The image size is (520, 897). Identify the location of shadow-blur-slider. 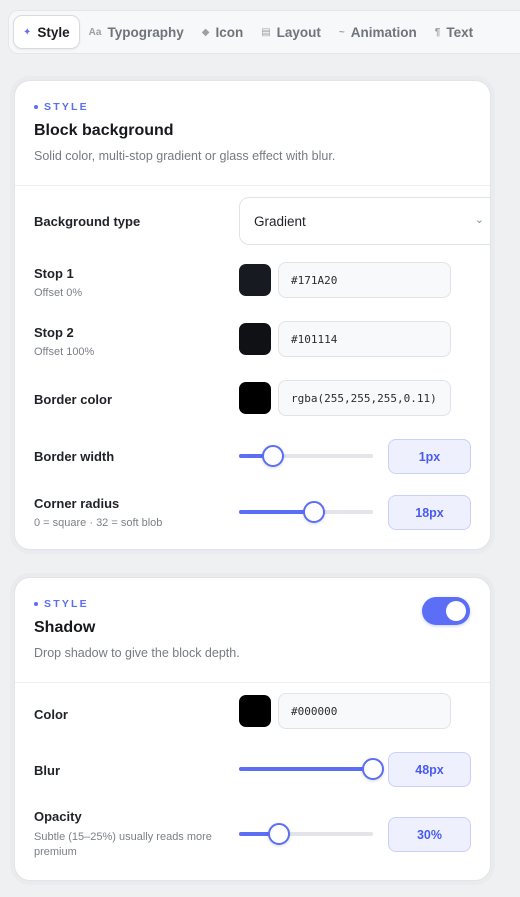
(311, 769).